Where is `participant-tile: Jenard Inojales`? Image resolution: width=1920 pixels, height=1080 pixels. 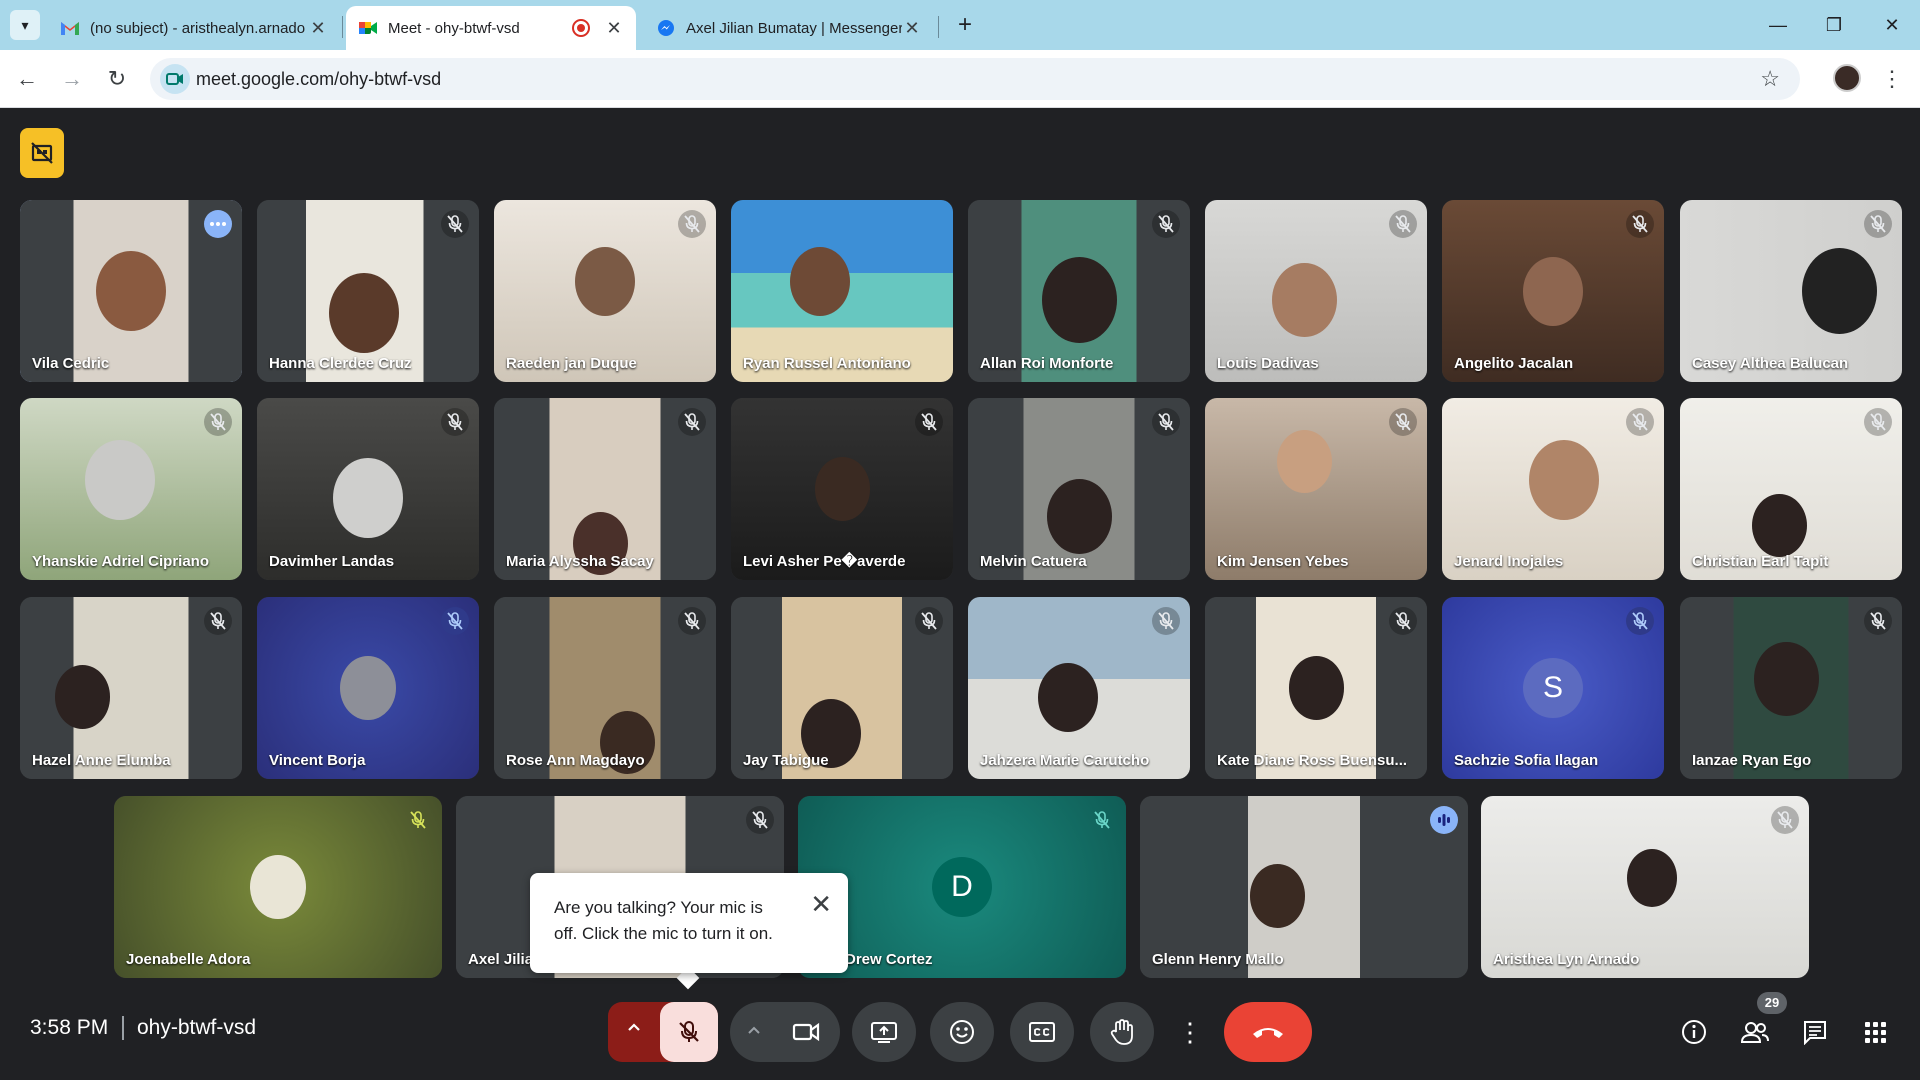
participant-tile: Jenard Inojales is located at coordinates (1553, 489).